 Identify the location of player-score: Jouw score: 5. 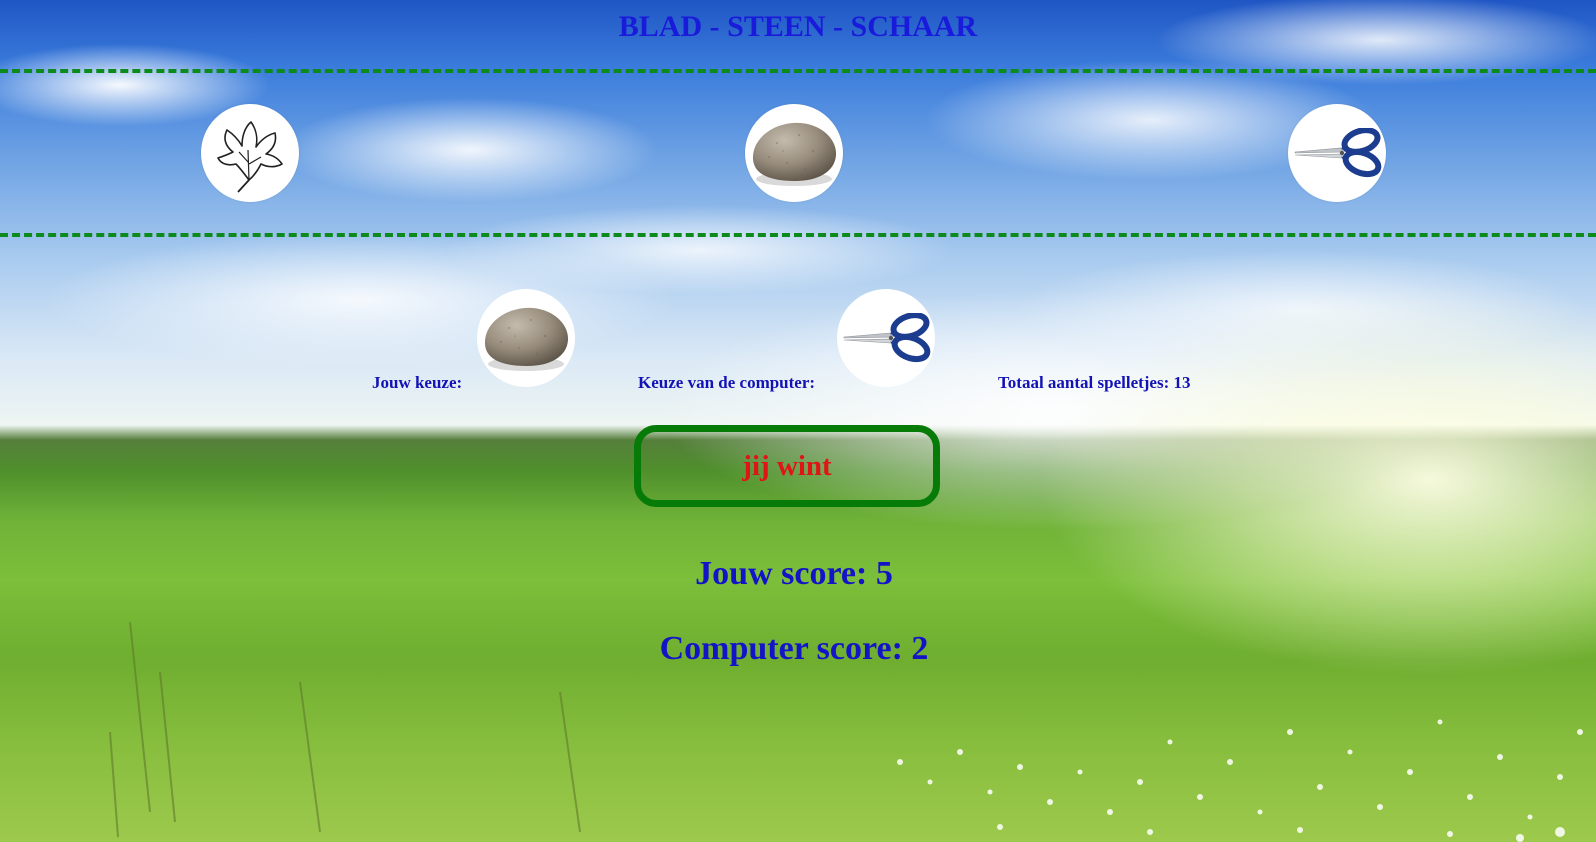
(794, 573).